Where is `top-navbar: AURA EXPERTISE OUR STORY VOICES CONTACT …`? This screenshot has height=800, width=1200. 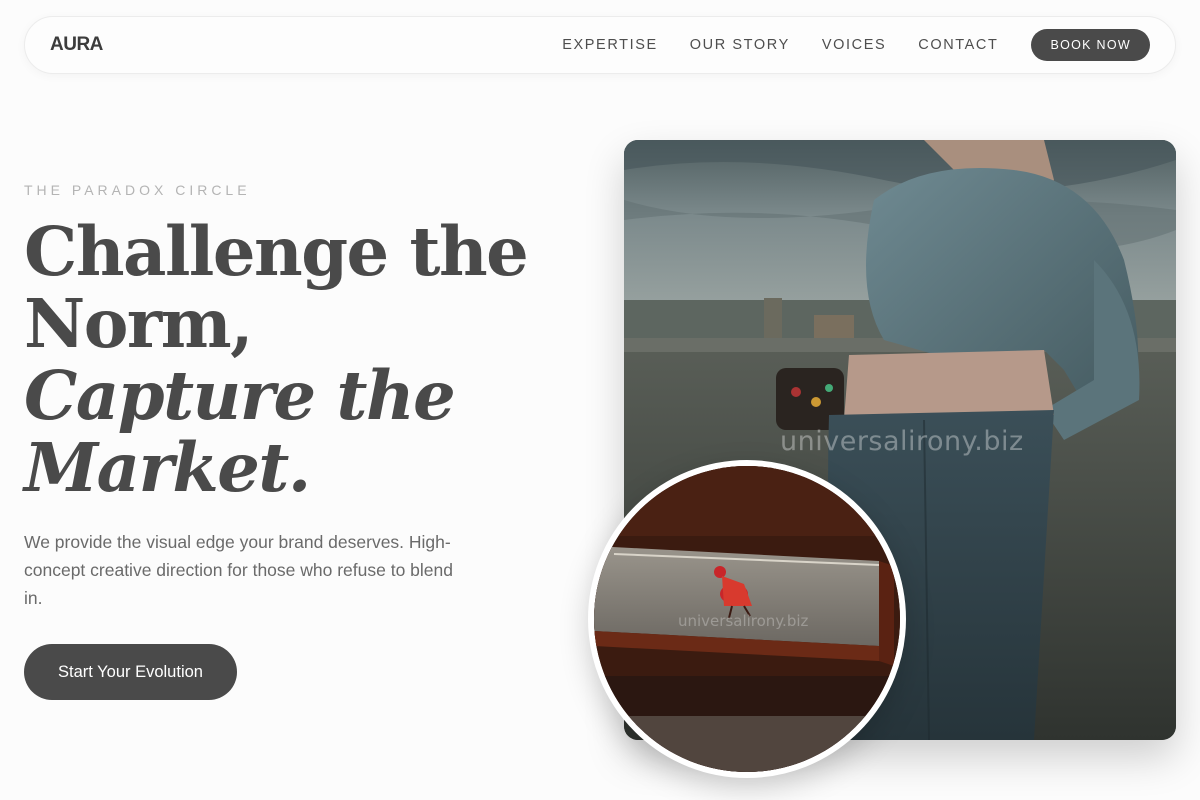
top-navbar: AURA EXPERTISE OUR STORY VOICES CONTACT … is located at coordinates (600, 45).